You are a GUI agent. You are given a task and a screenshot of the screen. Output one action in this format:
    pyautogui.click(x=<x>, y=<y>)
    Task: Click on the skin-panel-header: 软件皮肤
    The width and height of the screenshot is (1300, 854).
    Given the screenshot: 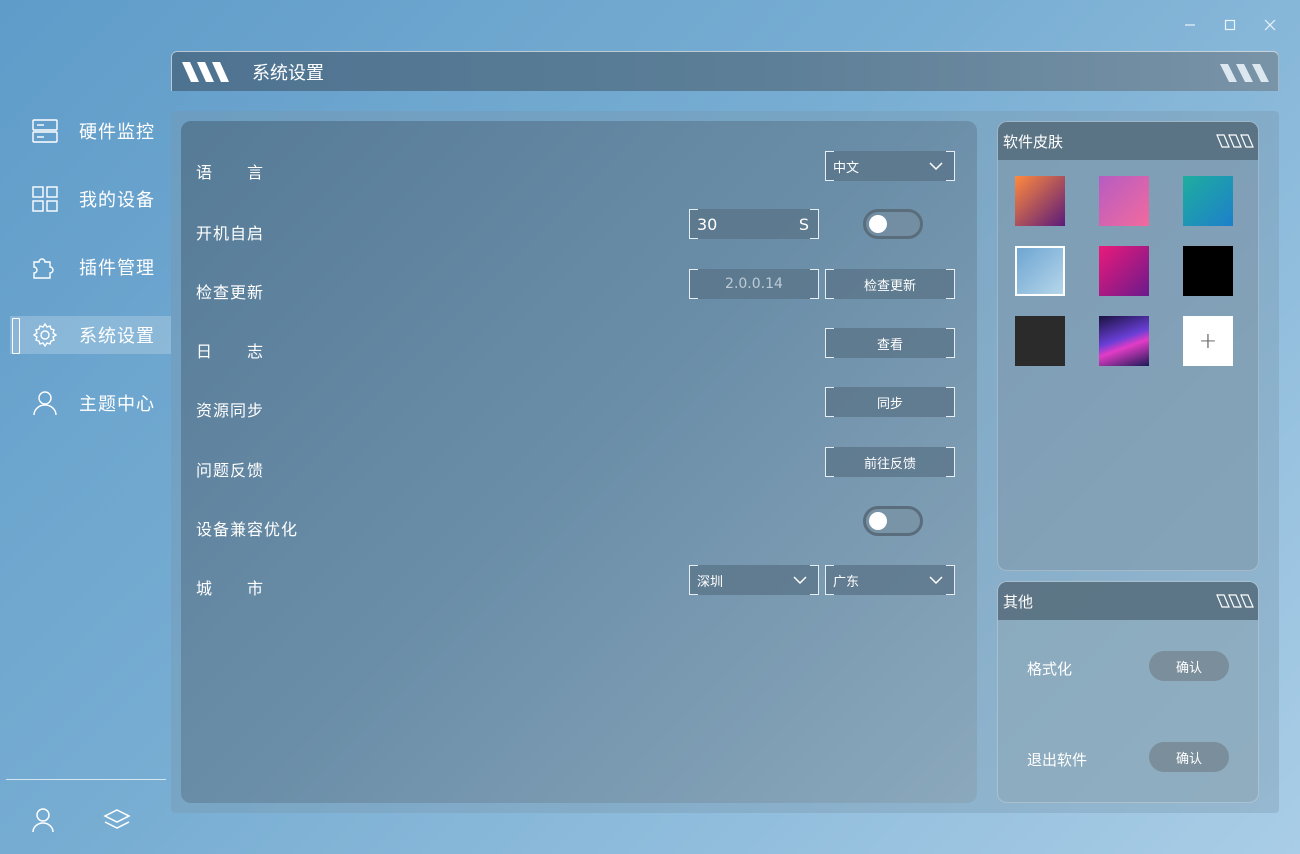 What is the action you would take?
    pyautogui.click(x=1128, y=141)
    